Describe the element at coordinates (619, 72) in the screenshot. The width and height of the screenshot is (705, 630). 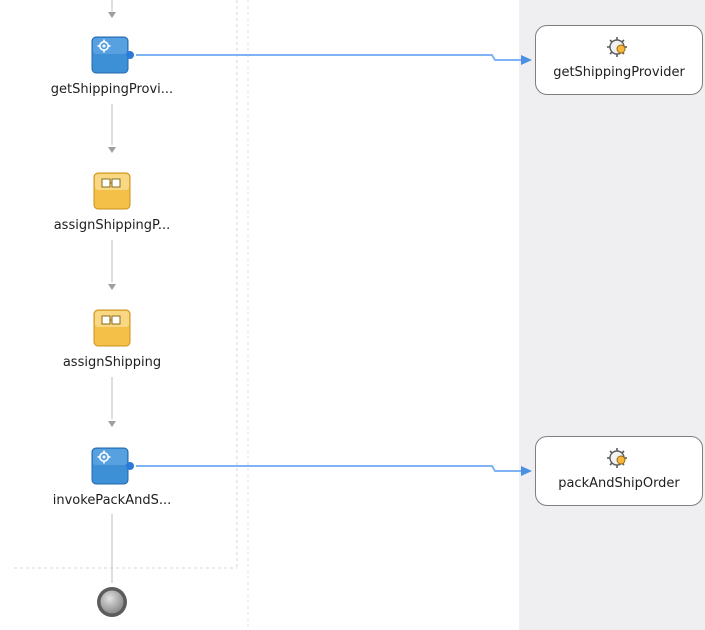
I see `partner-link-label: getShippingProvider` at that location.